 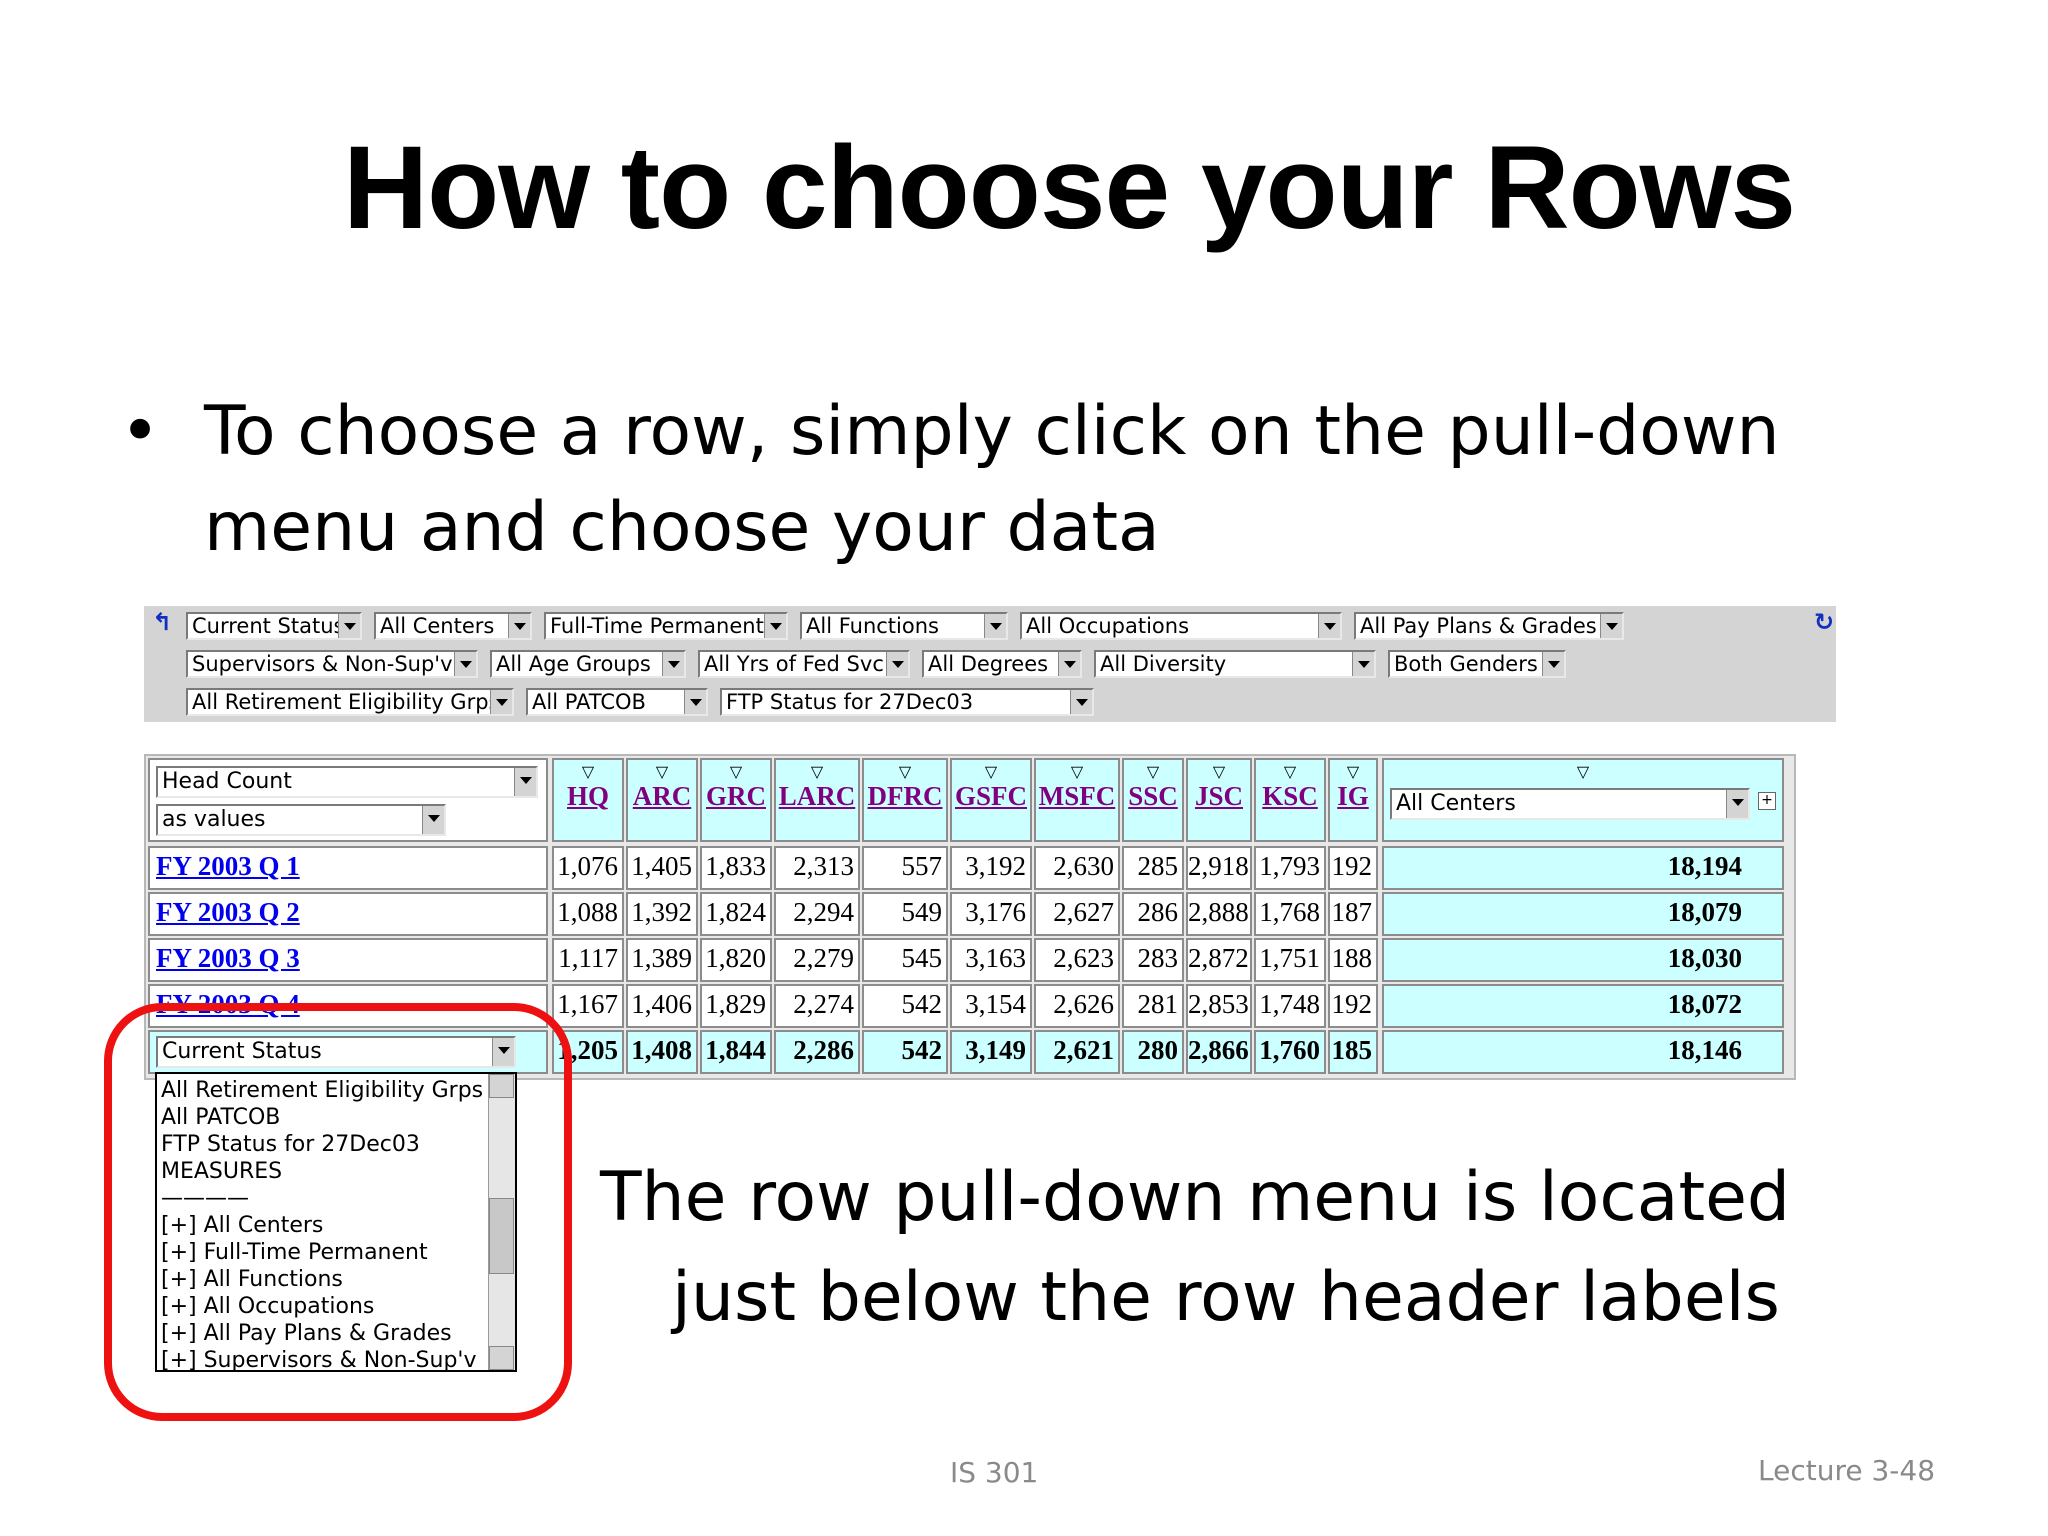 I want to click on summary-cell: 542, so click(x=905, y=1052).